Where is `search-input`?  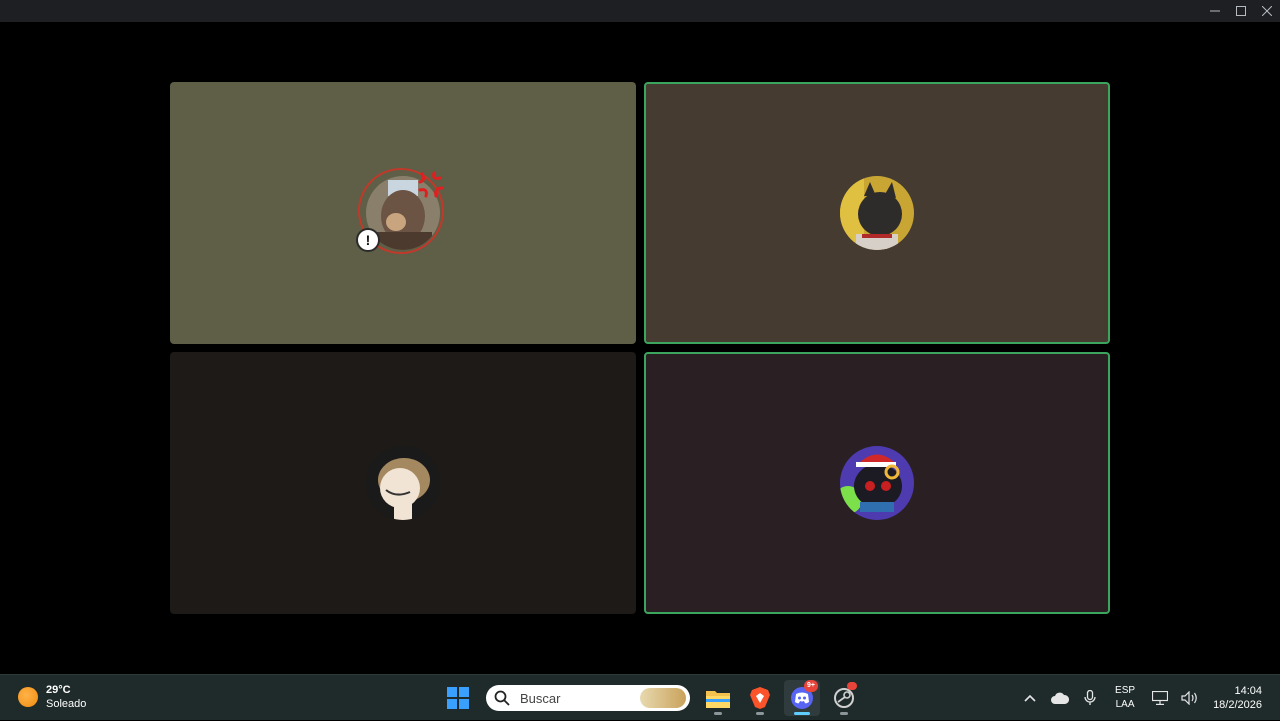 search-input is located at coordinates (575, 698).